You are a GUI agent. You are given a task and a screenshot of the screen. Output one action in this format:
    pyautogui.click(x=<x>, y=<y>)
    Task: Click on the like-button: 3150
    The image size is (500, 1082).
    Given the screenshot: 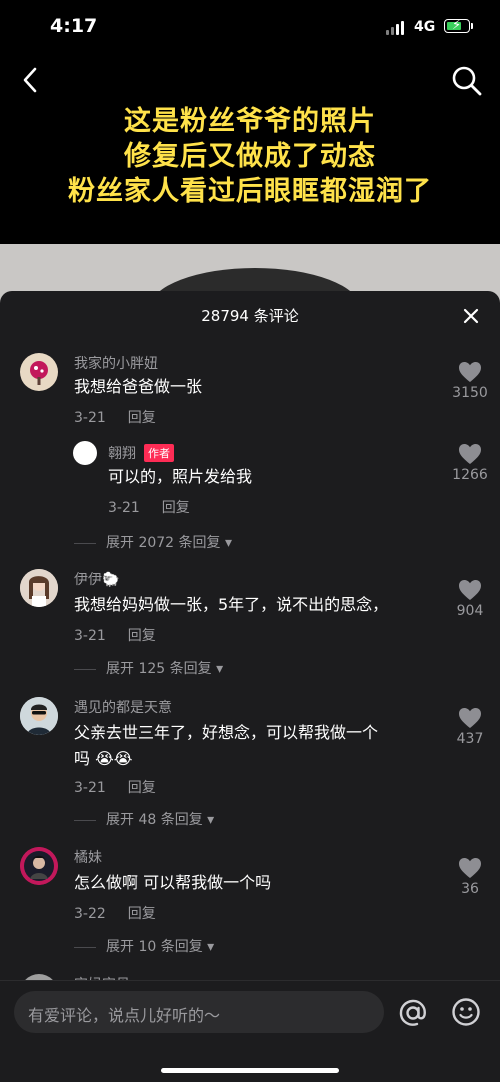 What is the action you would take?
    pyautogui.click(x=470, y=381)
    